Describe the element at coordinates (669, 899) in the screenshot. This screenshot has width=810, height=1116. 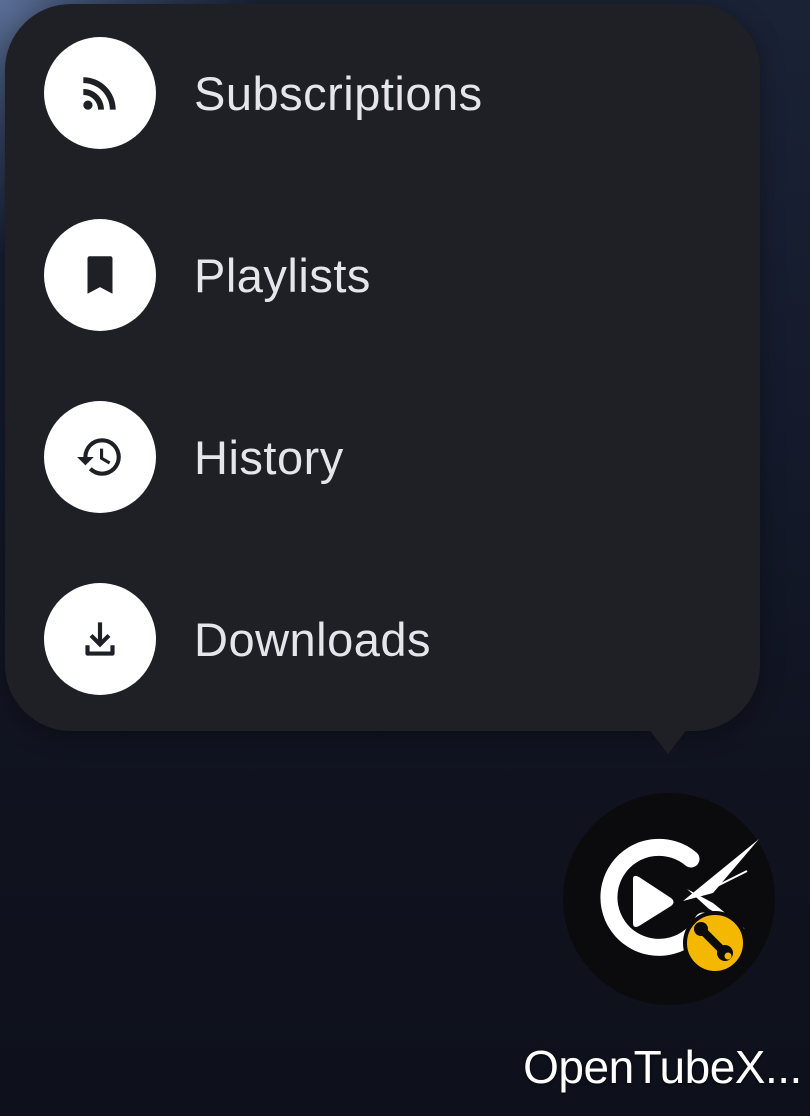
I see `opentubex-logo-icon` at that location.